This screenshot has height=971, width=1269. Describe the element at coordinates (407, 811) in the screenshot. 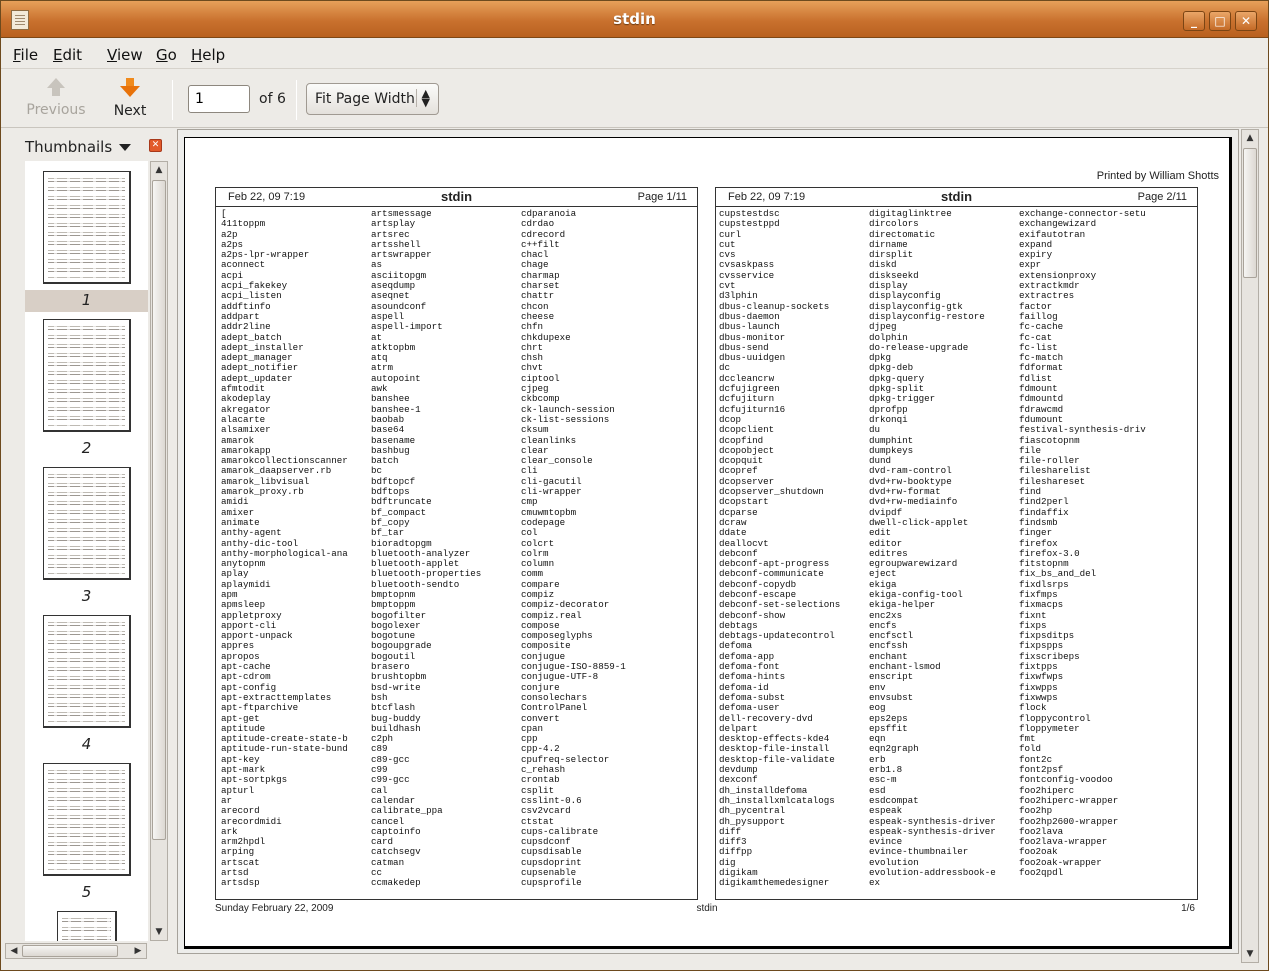

I see `command-name: calibrate_ppa` at that location.